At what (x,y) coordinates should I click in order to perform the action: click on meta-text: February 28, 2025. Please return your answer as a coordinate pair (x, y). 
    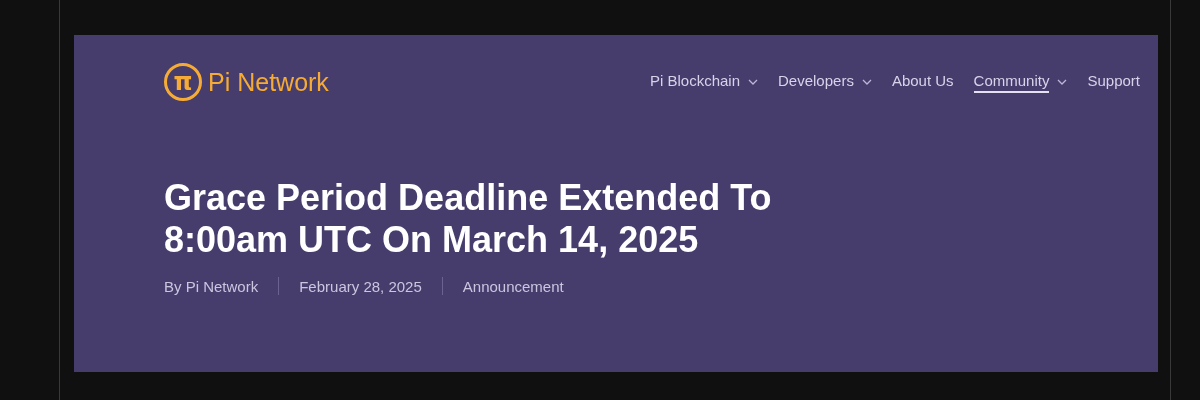
    Looking at the image, I should click on (360, 286).